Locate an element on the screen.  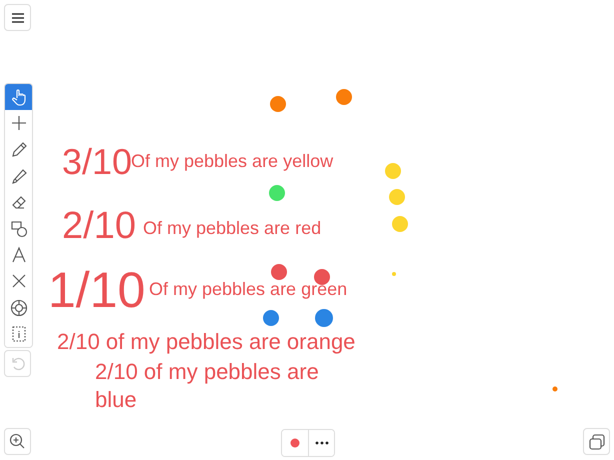
stacked-windows-icon is located at coordinates (597, 441).